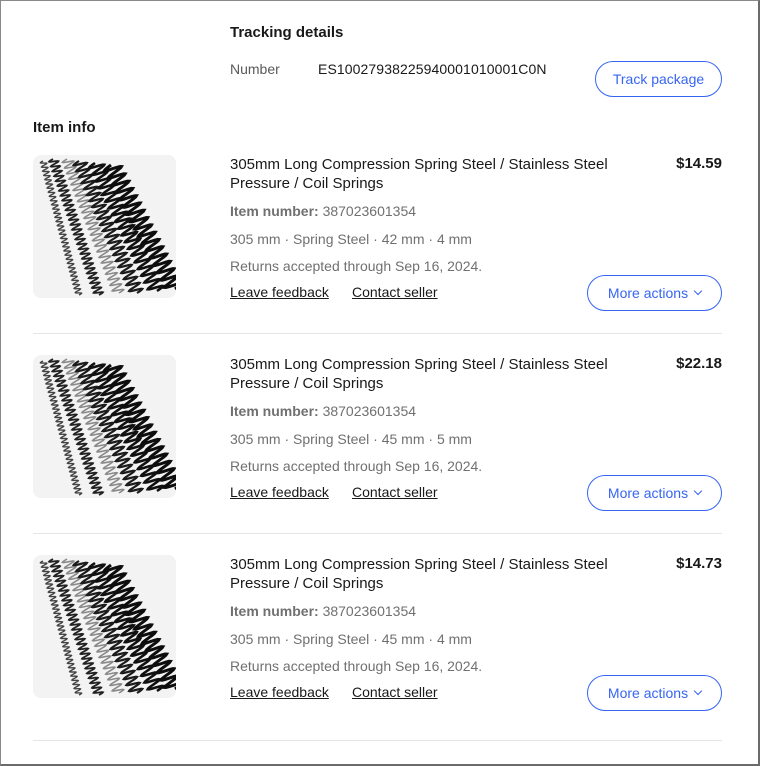 The image size is (760, 766). I want to click on tracking-number-label: Number, so click(255, 69).